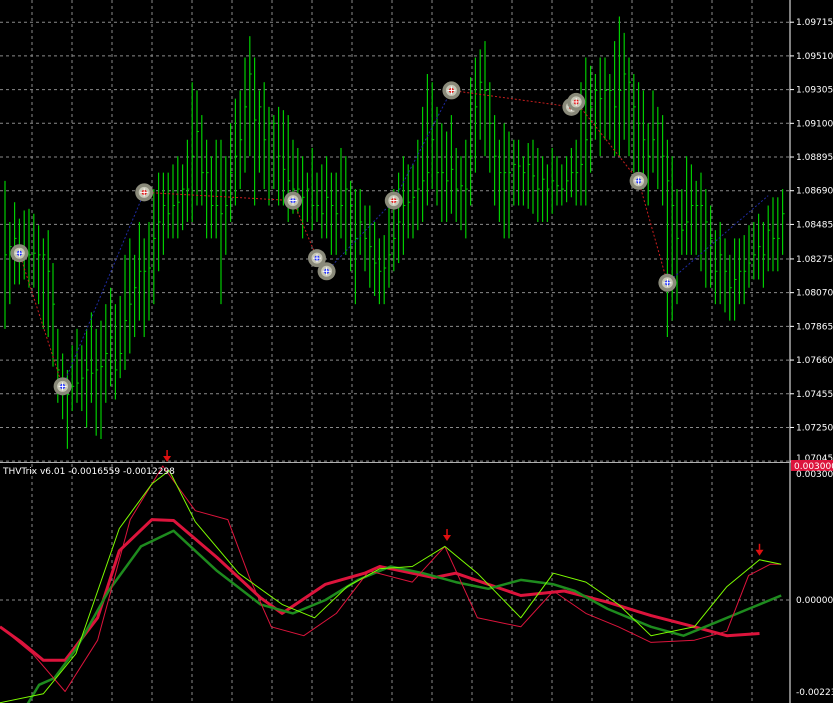 The width and height of the screenshot is (833, 703). Describe the element at coordinates (814, 91) in the screenshot. I see `y-tick-label: 1.09305` at that location.